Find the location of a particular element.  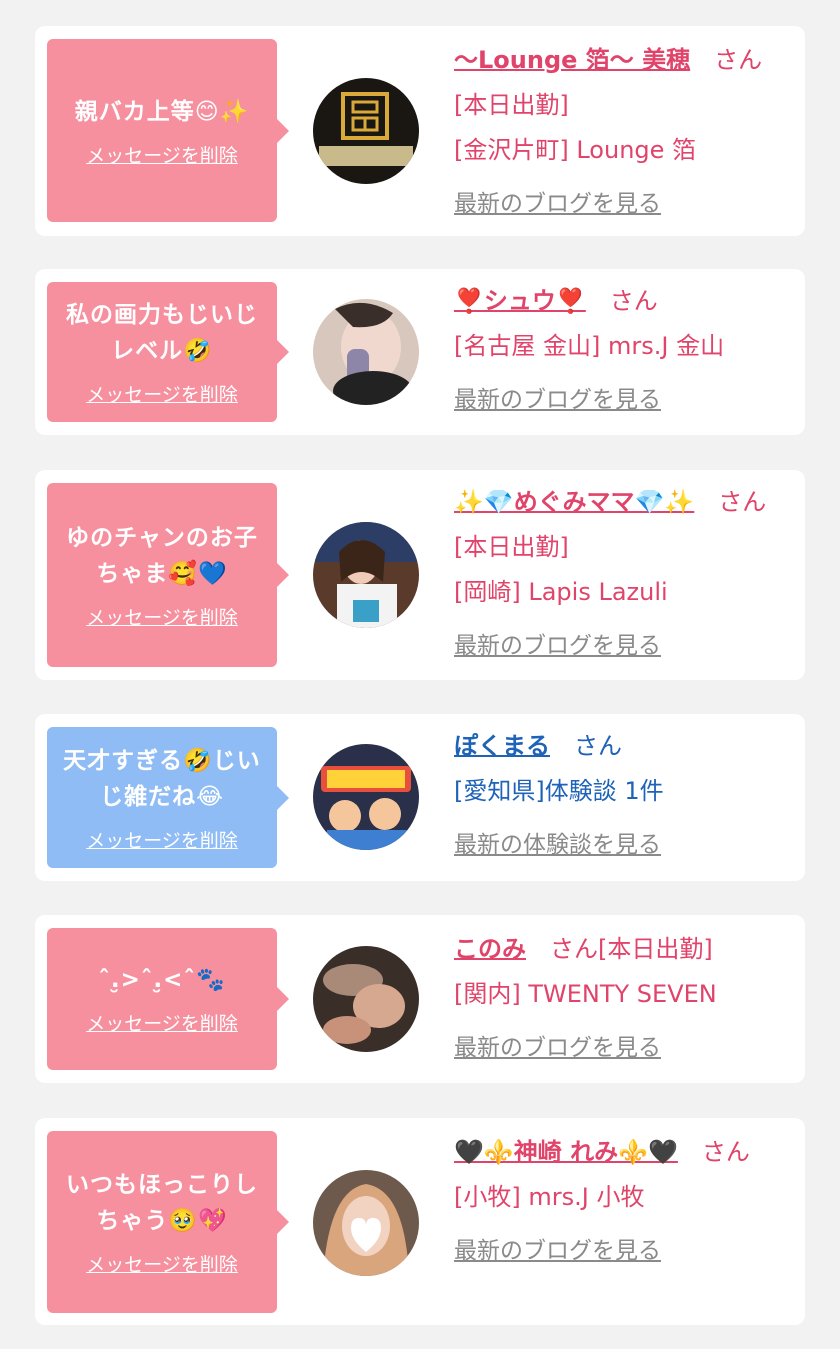

sender-info: ぽくまる さん [愛知県]体験談 1件 最新の体験談を見る is located at coordinates (624, 796).